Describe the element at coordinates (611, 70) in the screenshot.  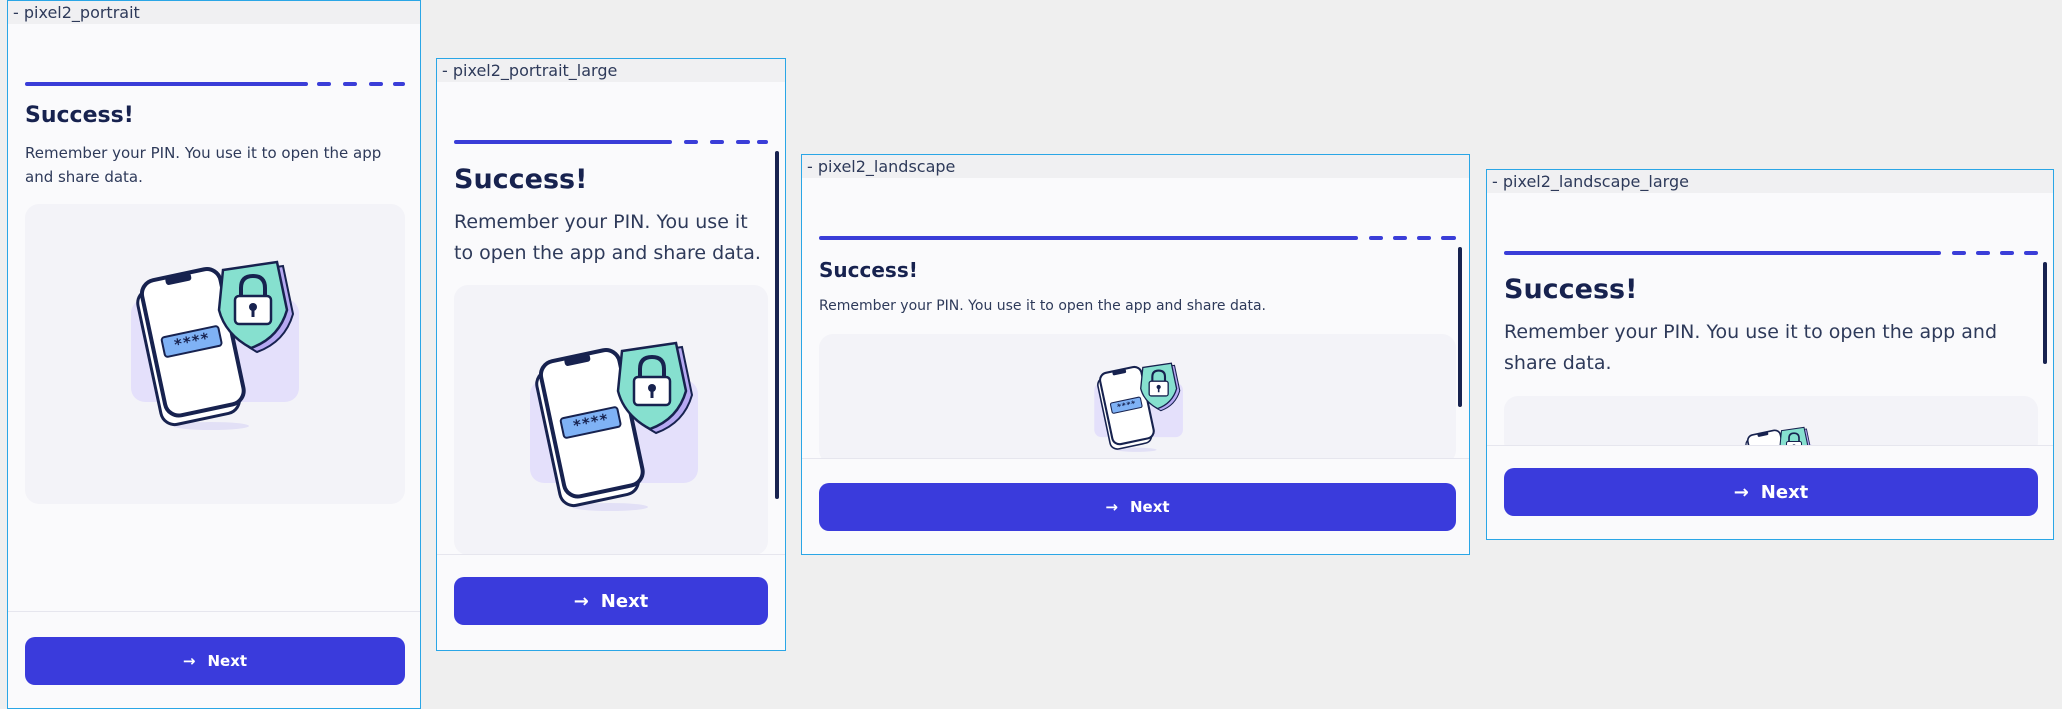
I see `frame-label: - pixel2_portrait_large` at that location.